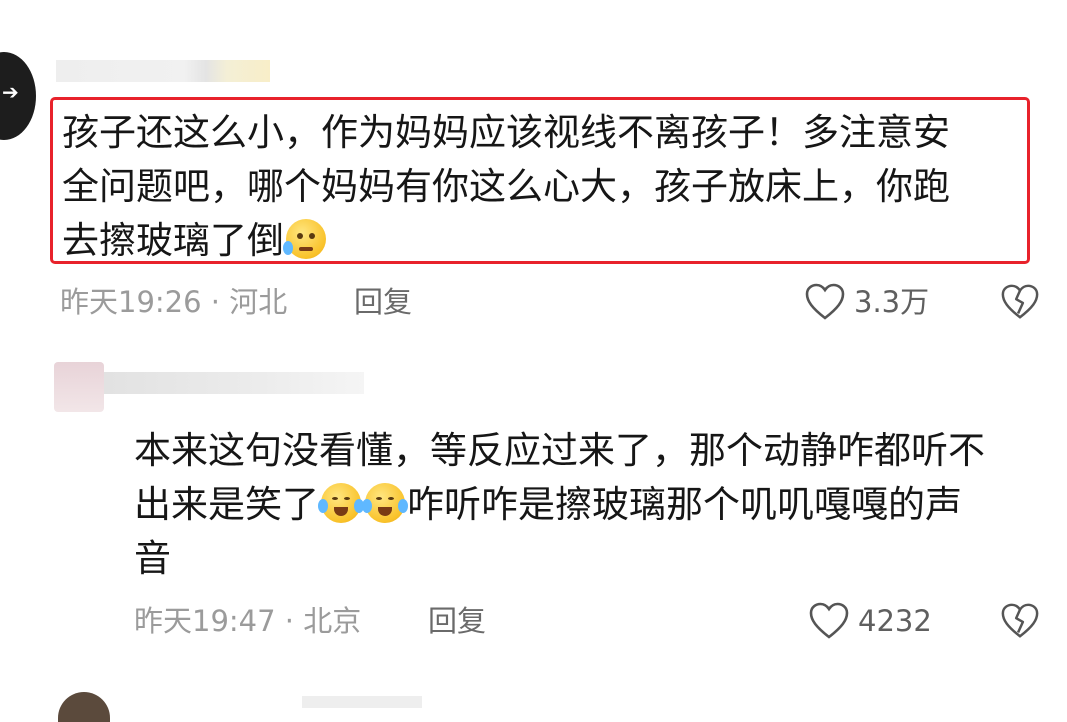 The image size is (1067, 722). Describe the element at coordinates (304, 239) in the screenshot. I see `pleading-face-icon` at that location.